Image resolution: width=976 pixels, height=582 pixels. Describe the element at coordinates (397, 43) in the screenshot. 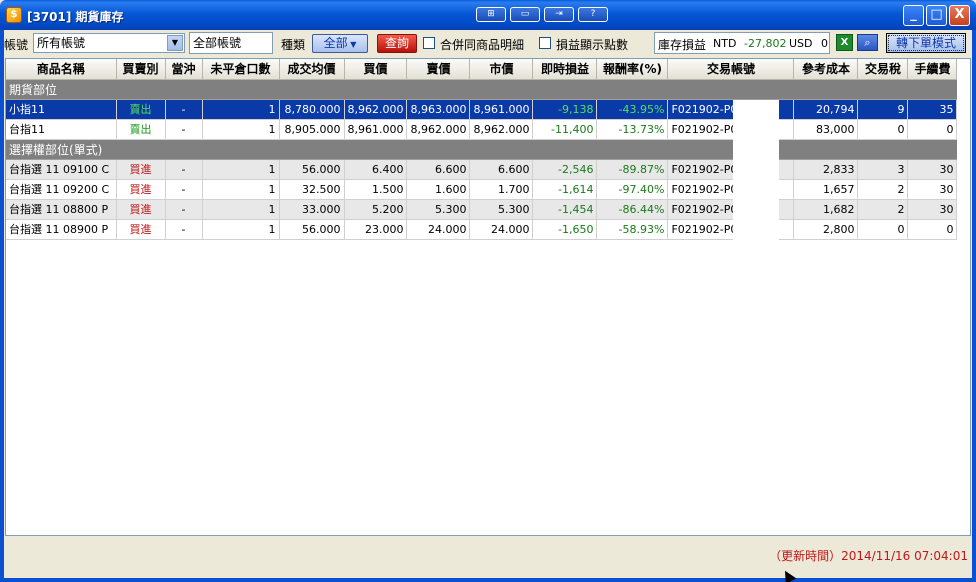

I see `query-button: 查詢` at that location.